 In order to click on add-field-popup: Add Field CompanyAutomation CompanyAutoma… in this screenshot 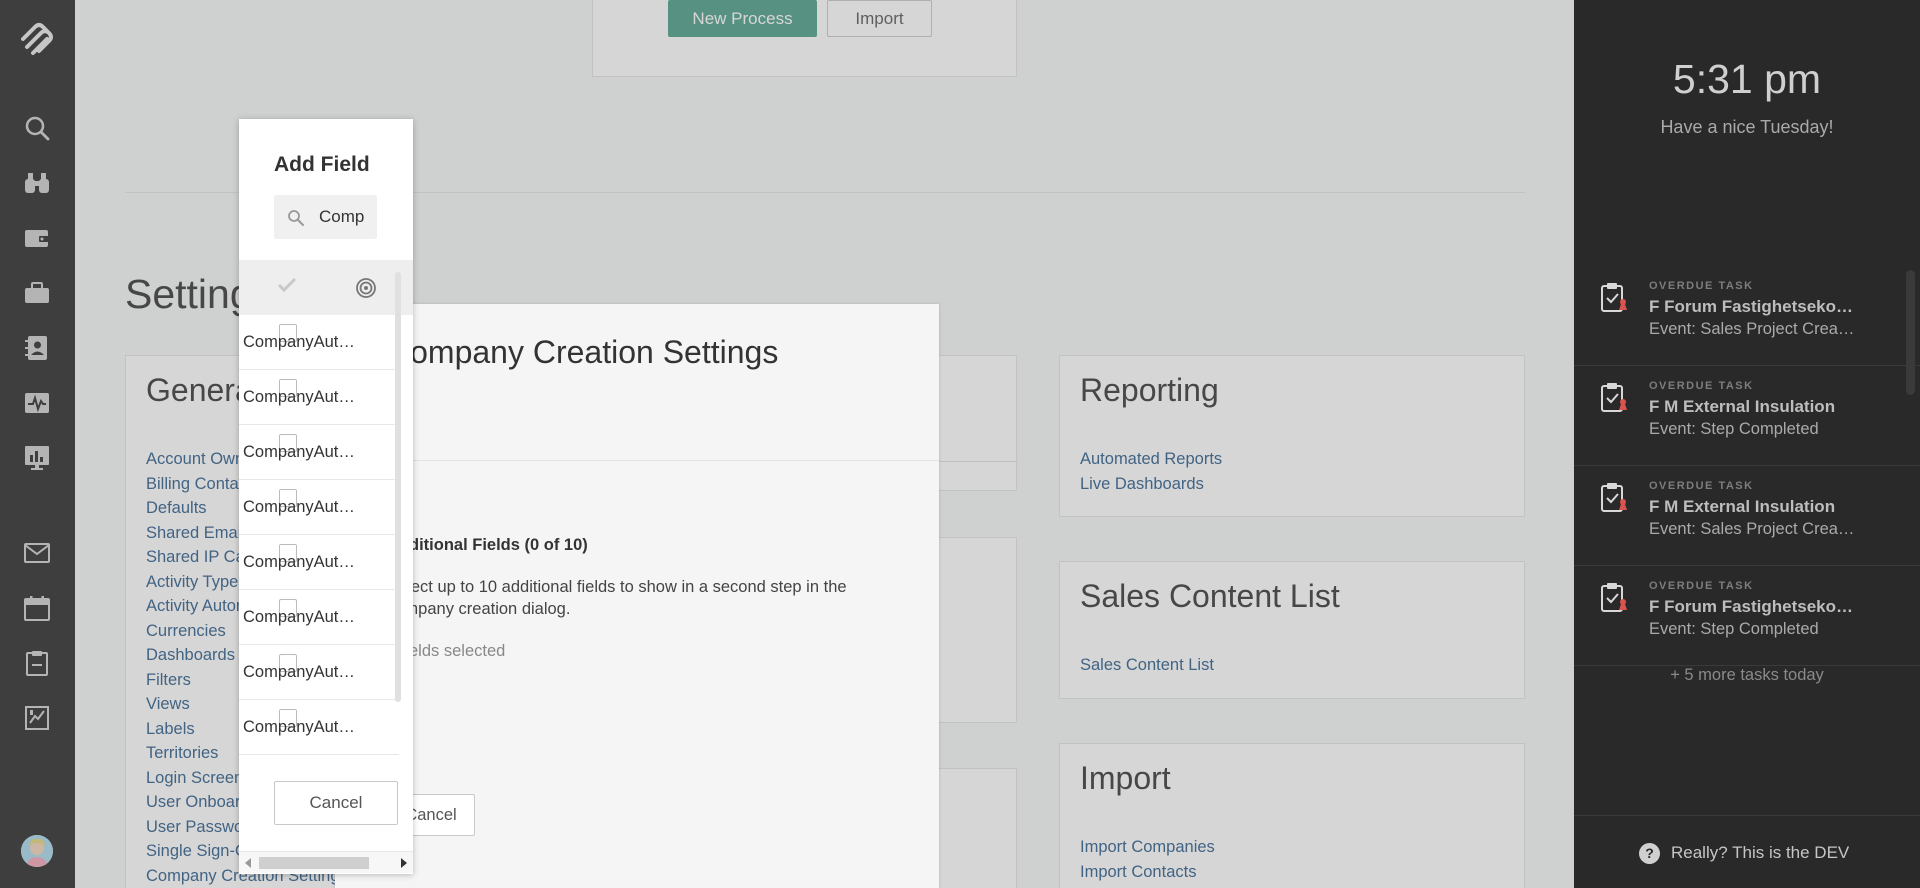, I will do `click(326, 496)`.